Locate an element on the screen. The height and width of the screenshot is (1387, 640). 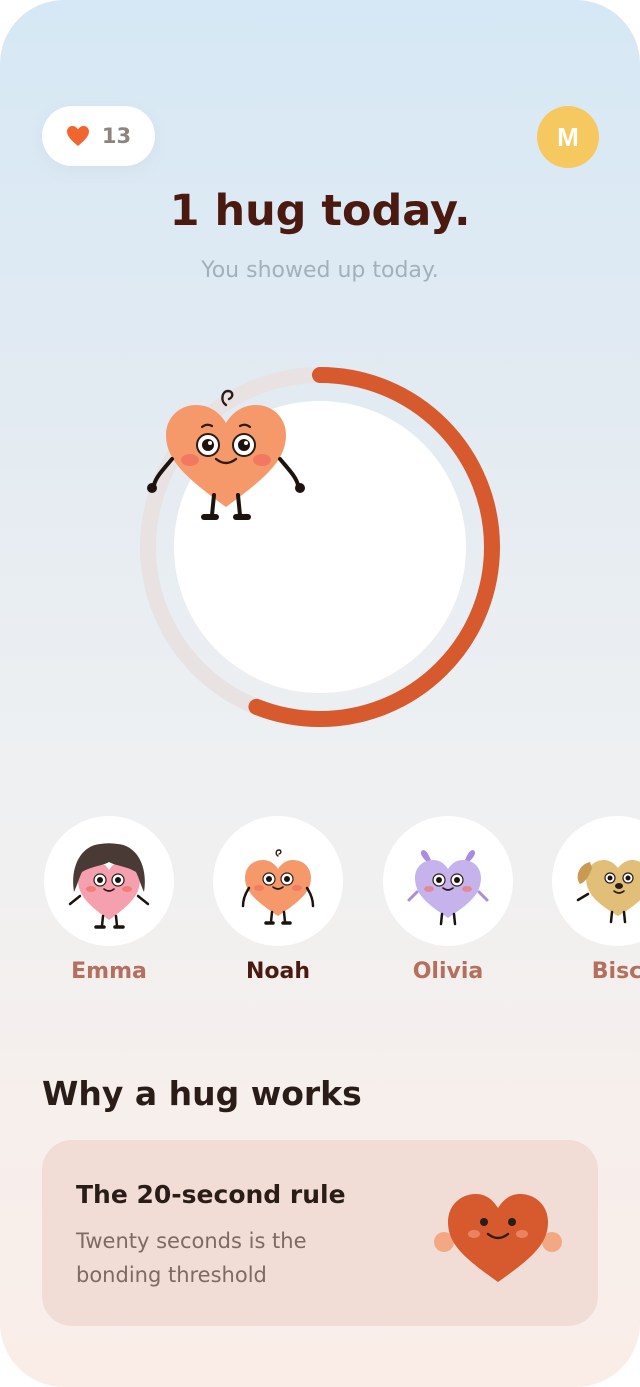
friend-olivia: Olivia is located at coordinates (448, 900).